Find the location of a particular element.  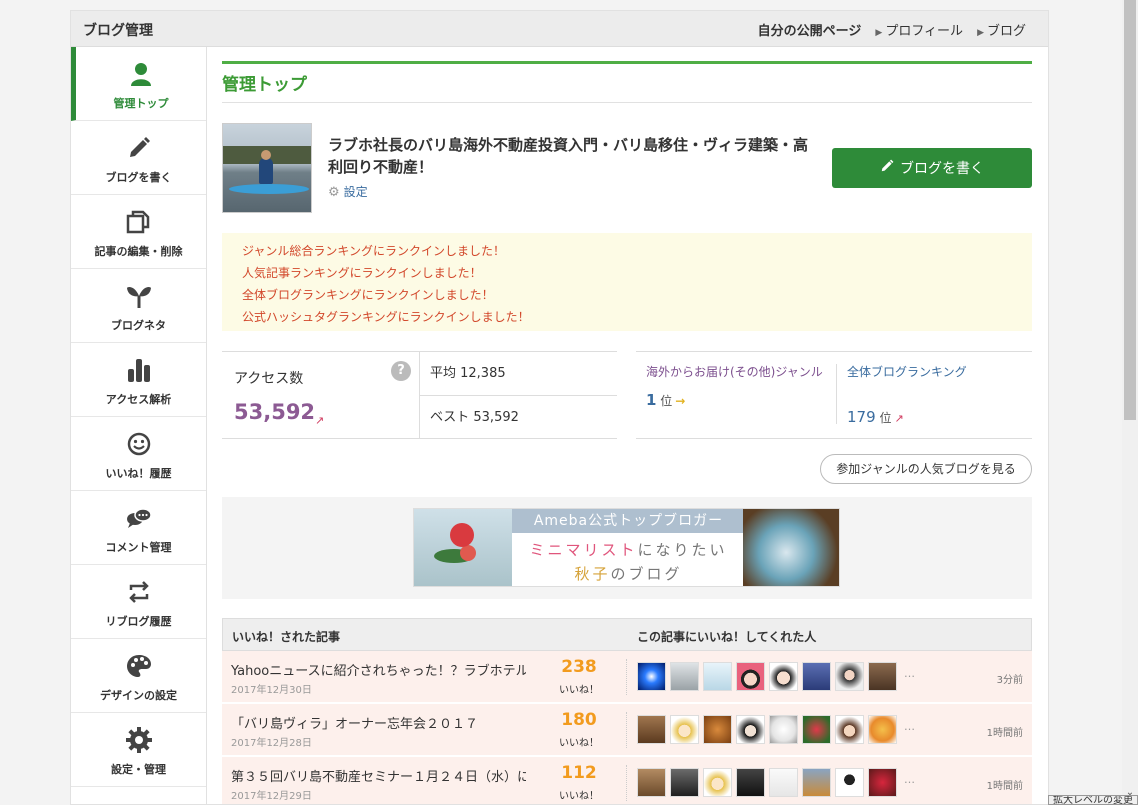

write-blog-button: ブログを書く is located at coordinates (932, 168).